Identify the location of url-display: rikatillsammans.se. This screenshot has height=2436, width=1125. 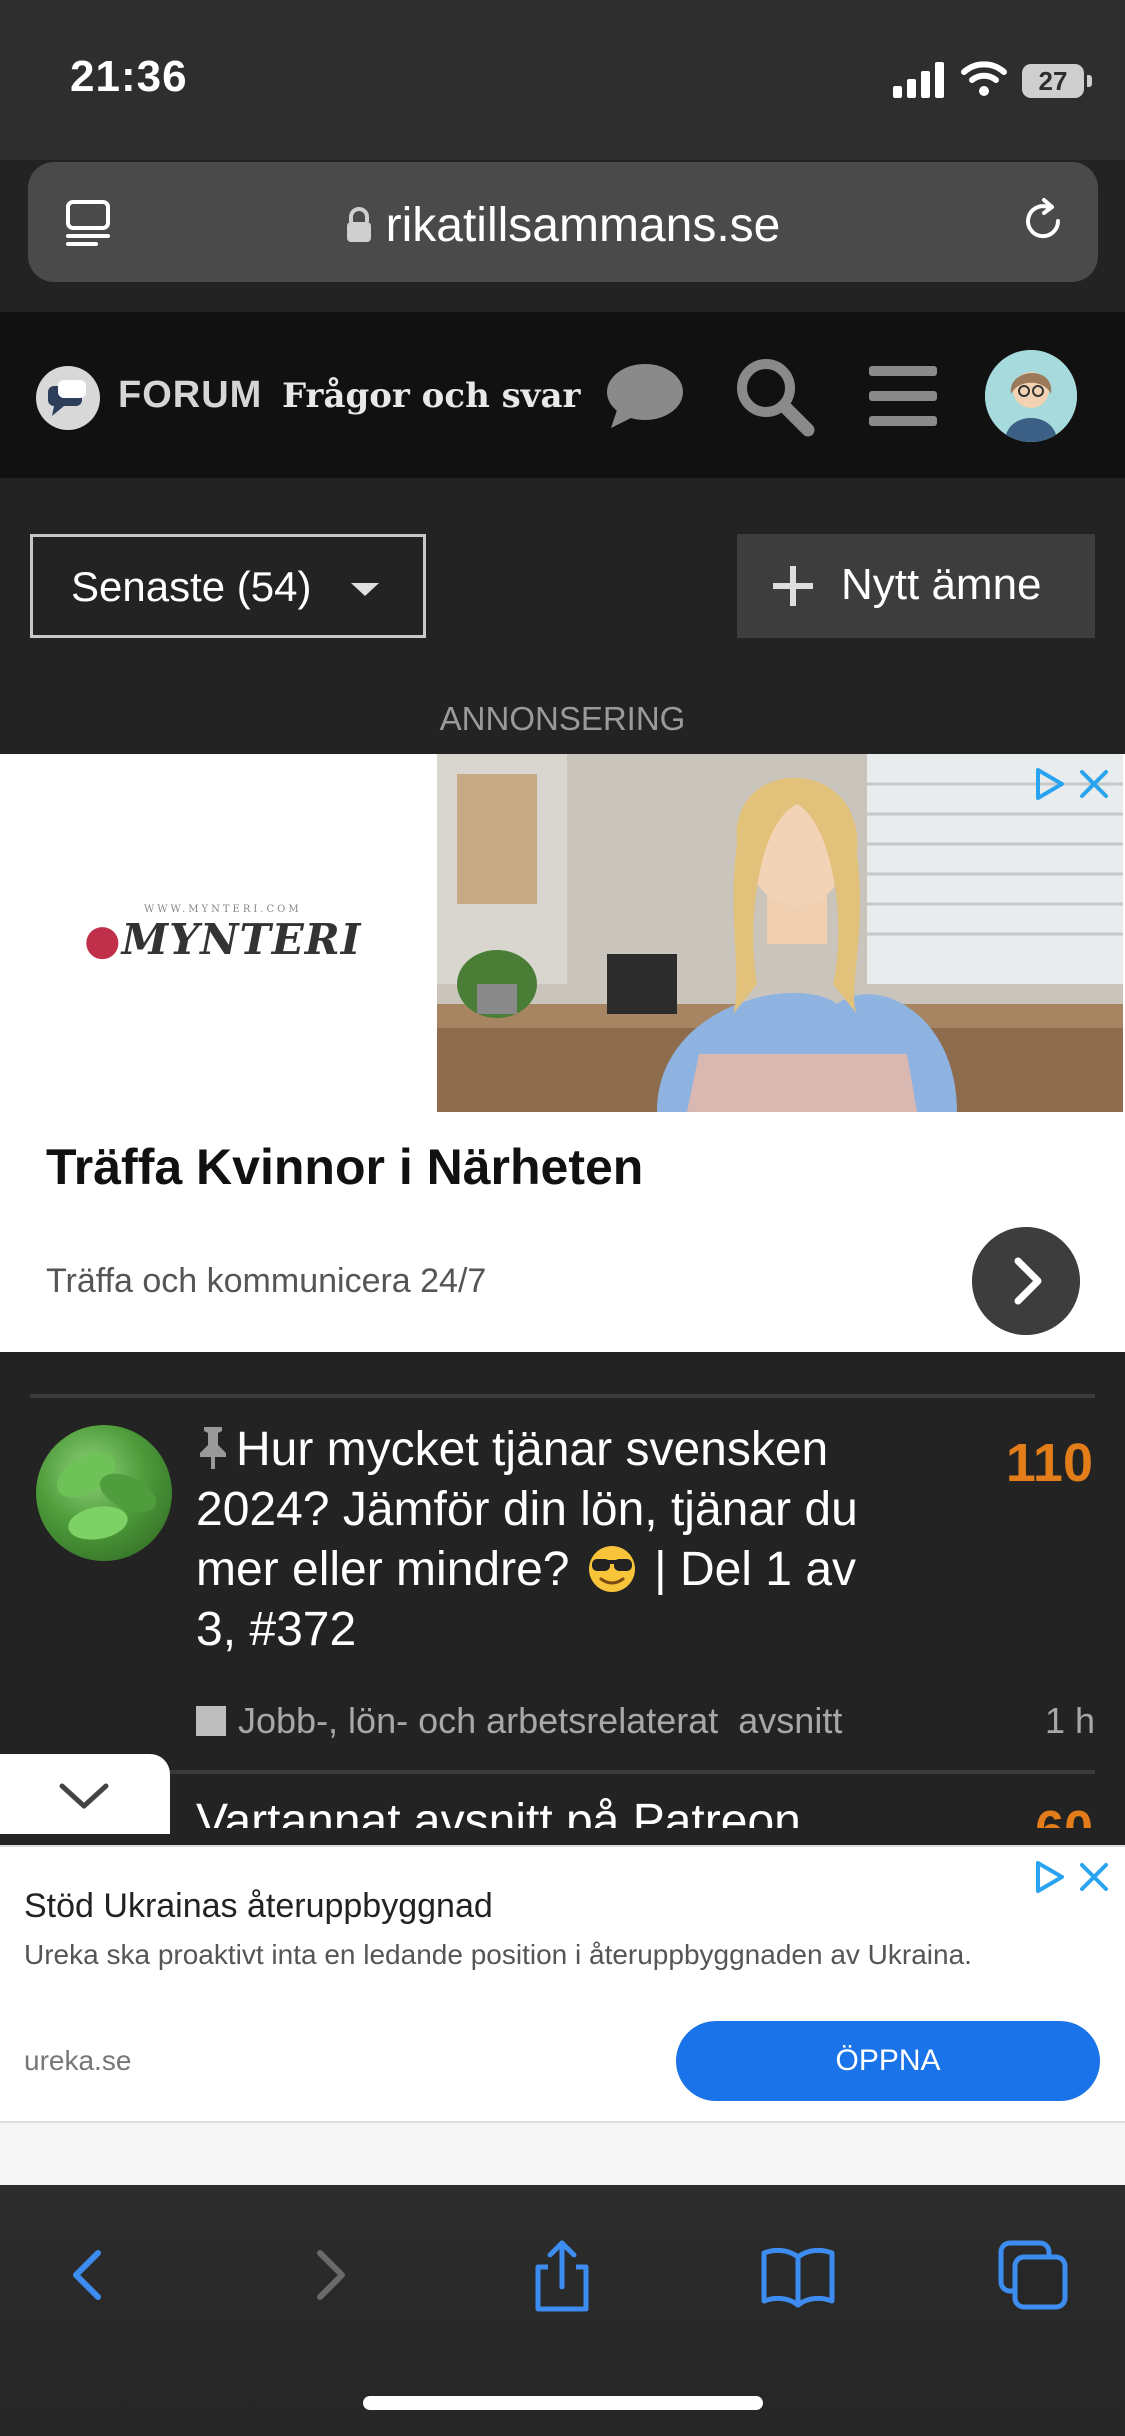
(563, 225).